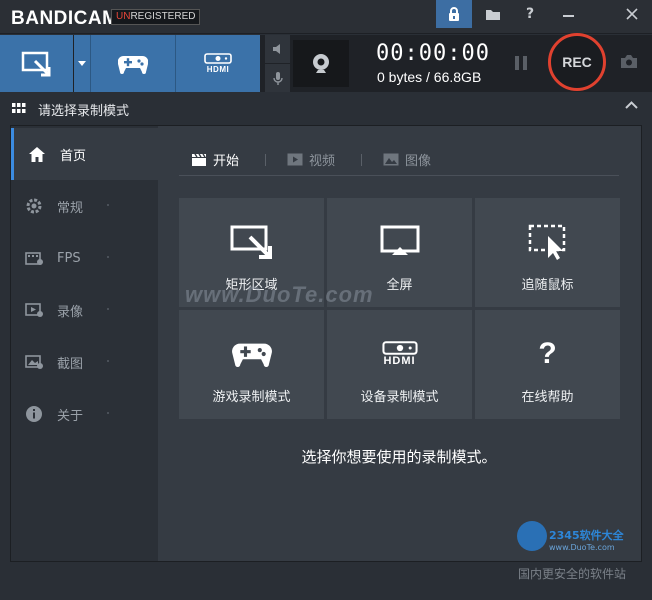  I want to click on sidebar-item-general: 常规, so click(84, 206).